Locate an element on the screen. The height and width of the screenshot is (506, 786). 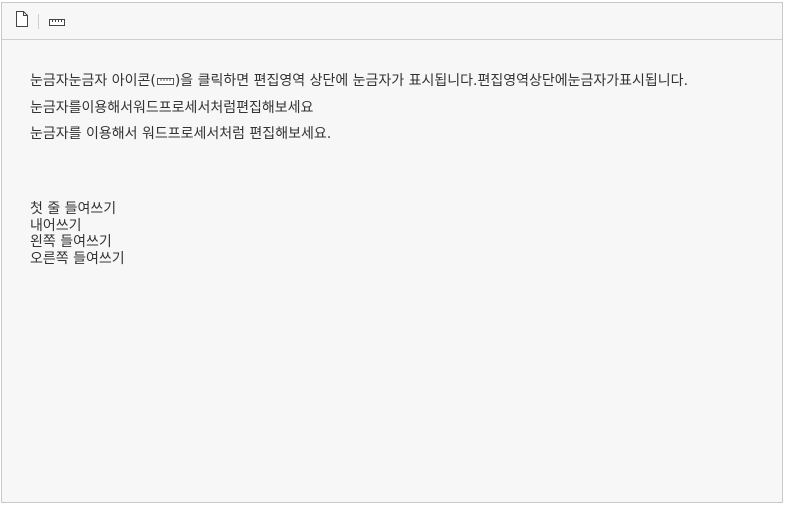
ruler-button is located at coordinates (57, 21).